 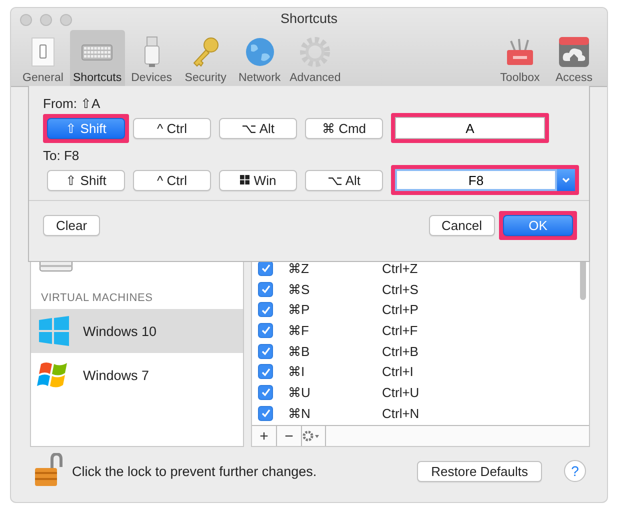 What do you see at coordinates (461, 225) in the screenshot?
I see `cancel-button: Cancel` at bounding box center [461, 225].